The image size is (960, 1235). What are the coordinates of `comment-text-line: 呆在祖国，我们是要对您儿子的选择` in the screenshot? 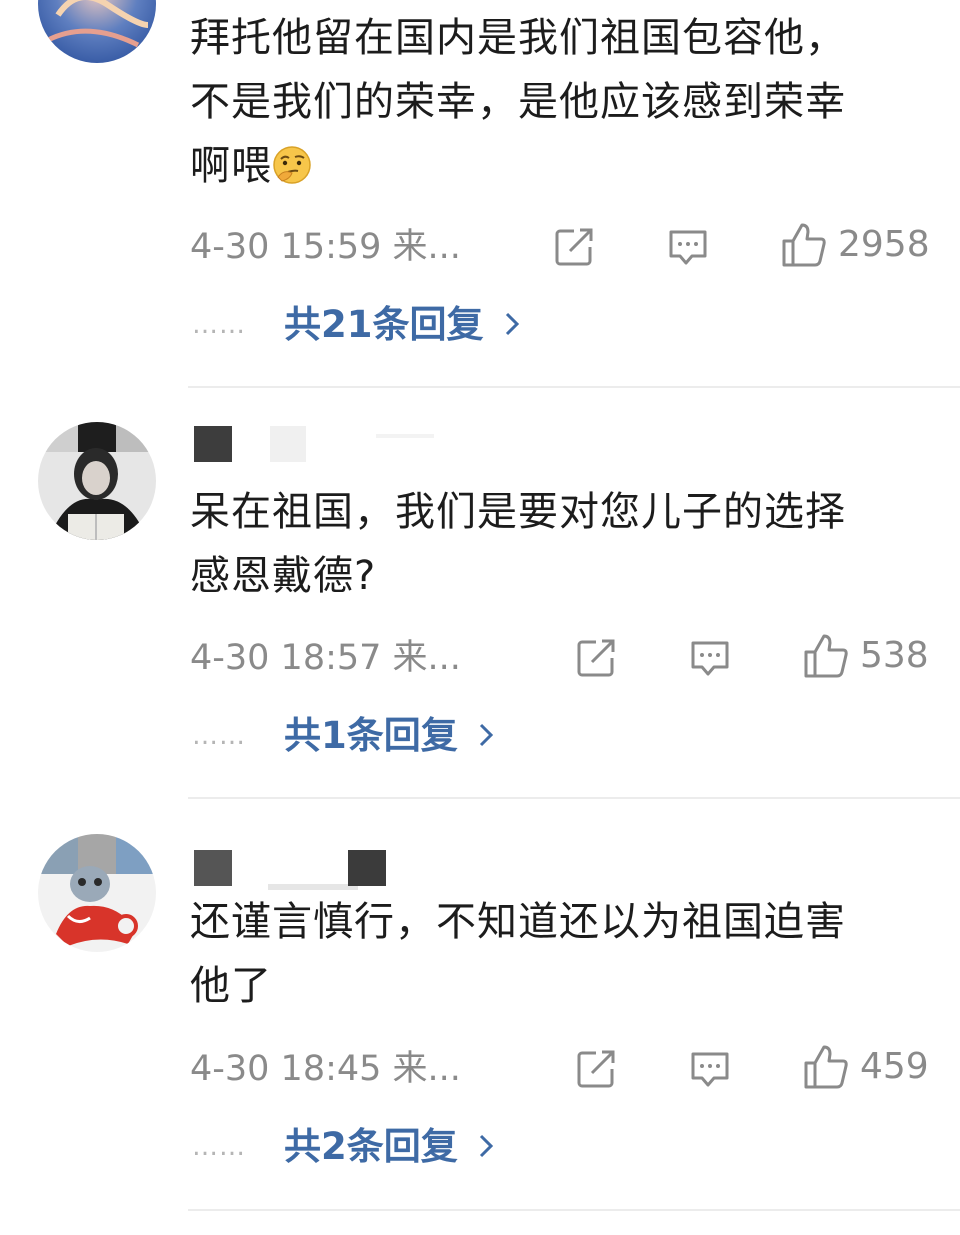 It's located at (518, 512).